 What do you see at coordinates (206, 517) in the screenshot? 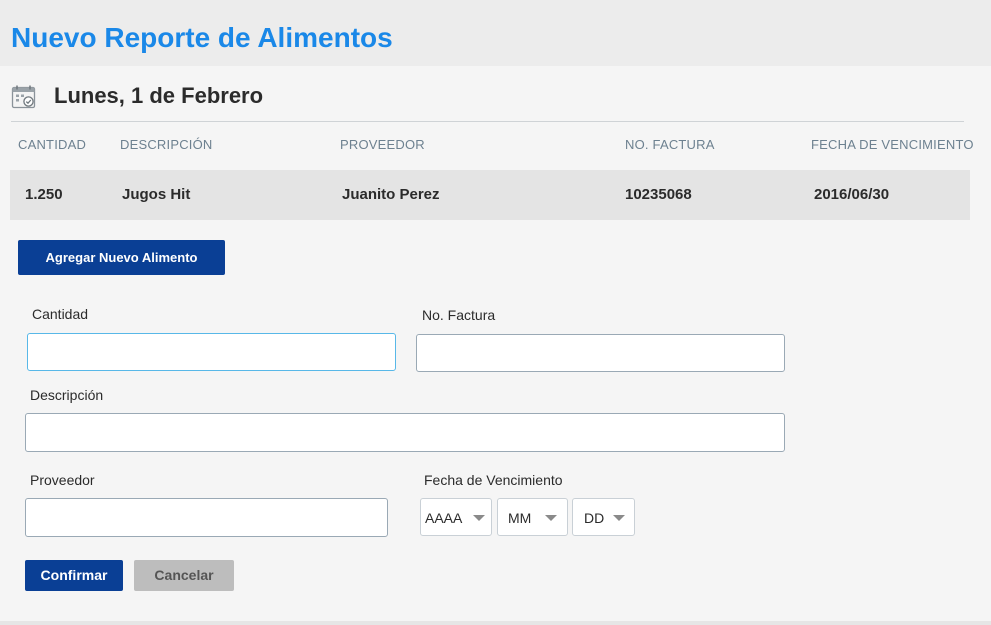
I see `supplier-input` at bounding box center [206, 517].